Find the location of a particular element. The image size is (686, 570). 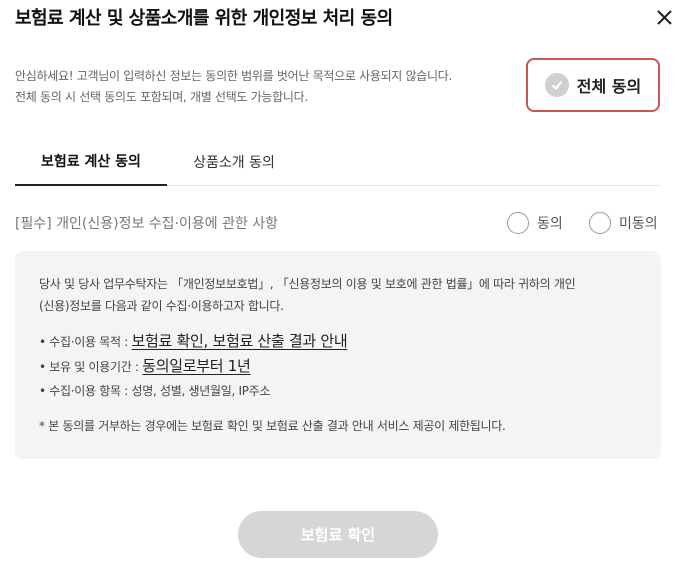

close-button is located at coordinates (665, 17).